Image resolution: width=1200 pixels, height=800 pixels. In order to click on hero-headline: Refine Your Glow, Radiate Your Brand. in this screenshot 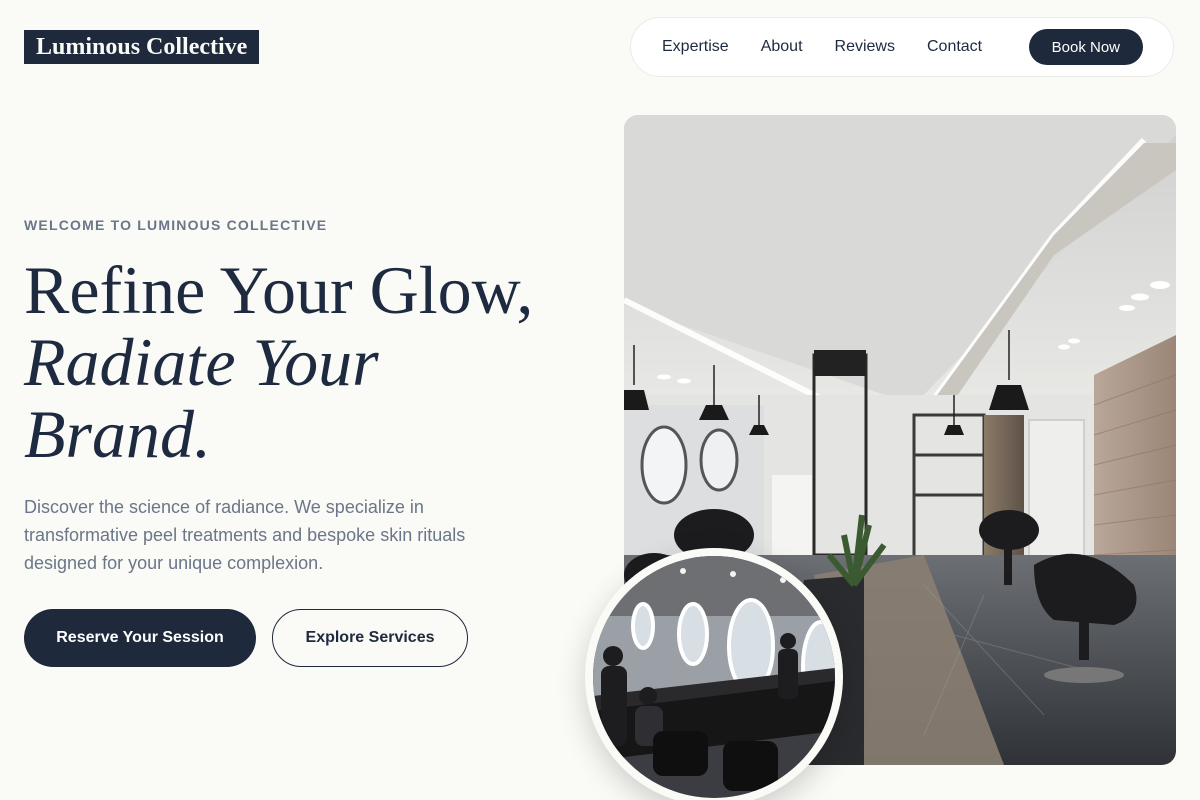, I will do `click(314, 362)`.